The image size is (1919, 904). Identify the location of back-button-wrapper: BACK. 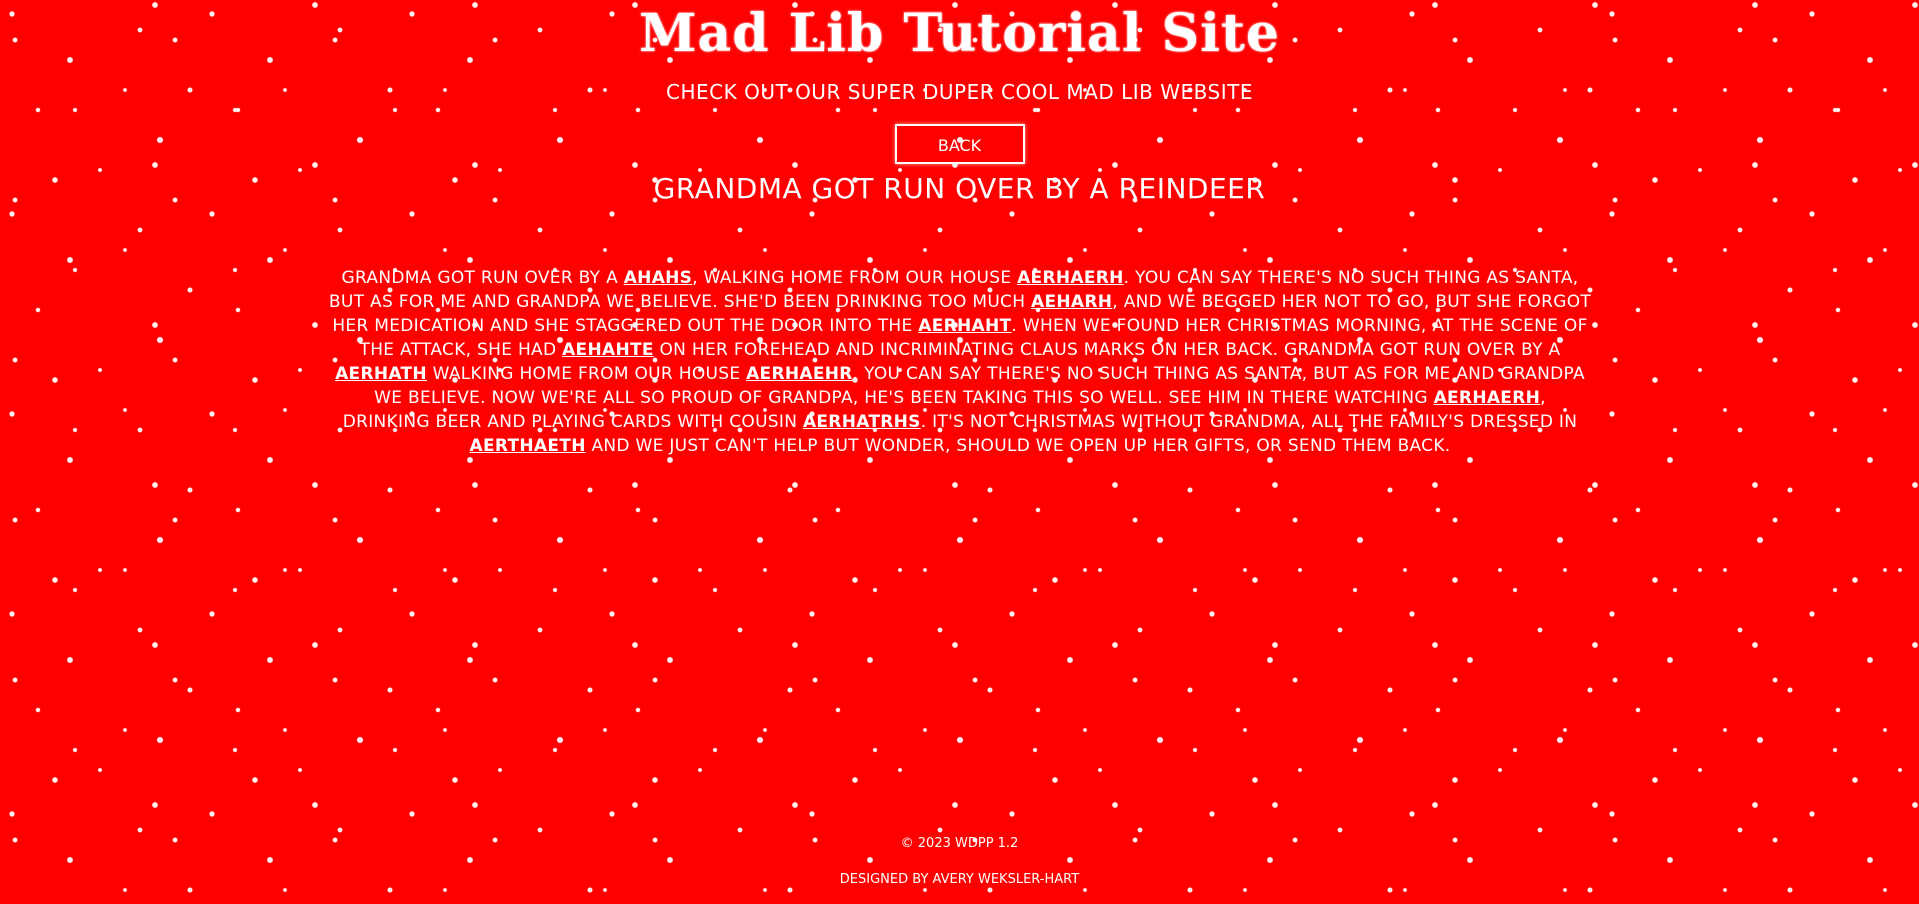
(959, 144).